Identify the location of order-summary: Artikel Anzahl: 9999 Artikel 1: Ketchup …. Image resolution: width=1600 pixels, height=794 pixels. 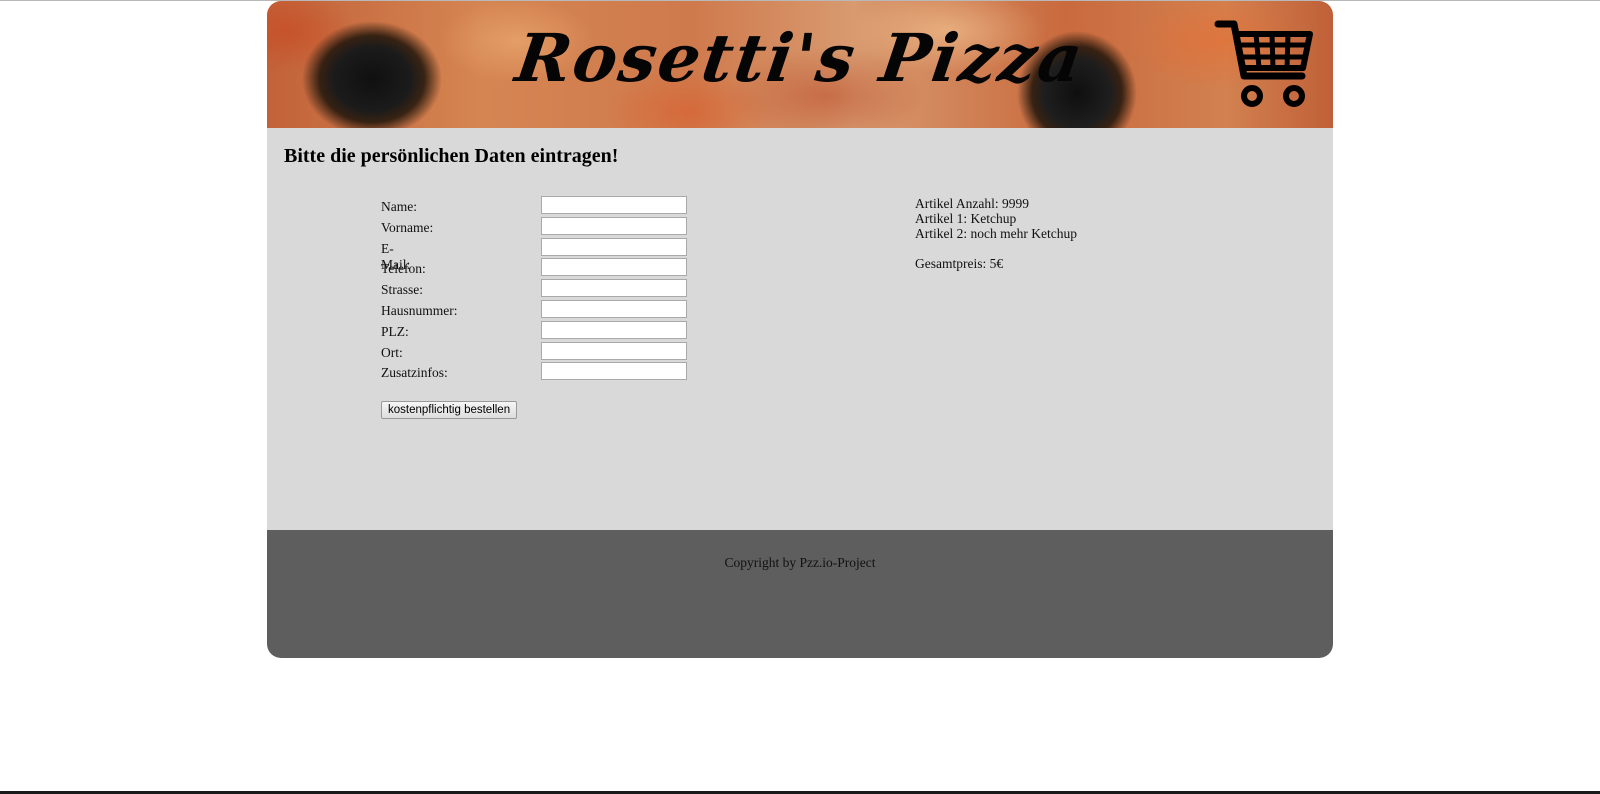
(996, 233).